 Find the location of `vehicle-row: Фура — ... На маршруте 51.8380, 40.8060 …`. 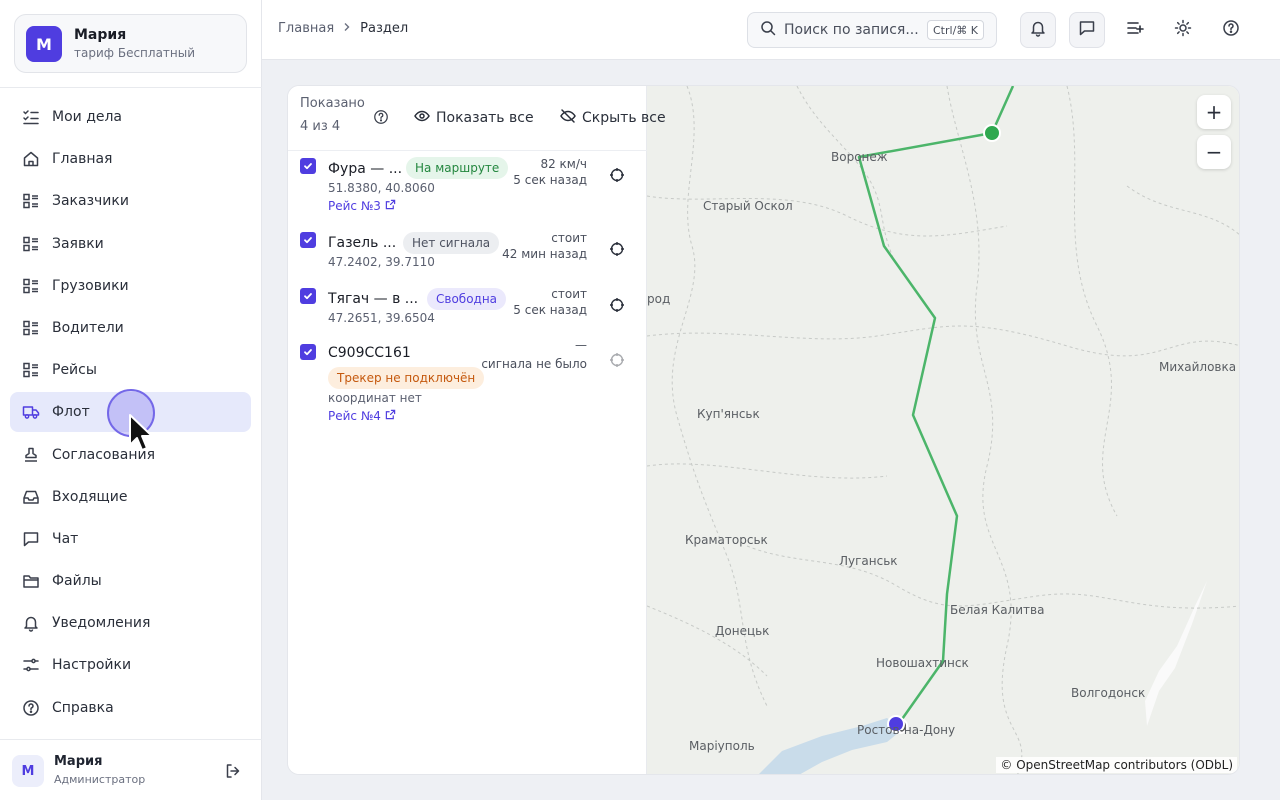

vehicle-row: Фура — ... На маршруте 51.8380, 40.8060 … is located at coordinates (467, 186).